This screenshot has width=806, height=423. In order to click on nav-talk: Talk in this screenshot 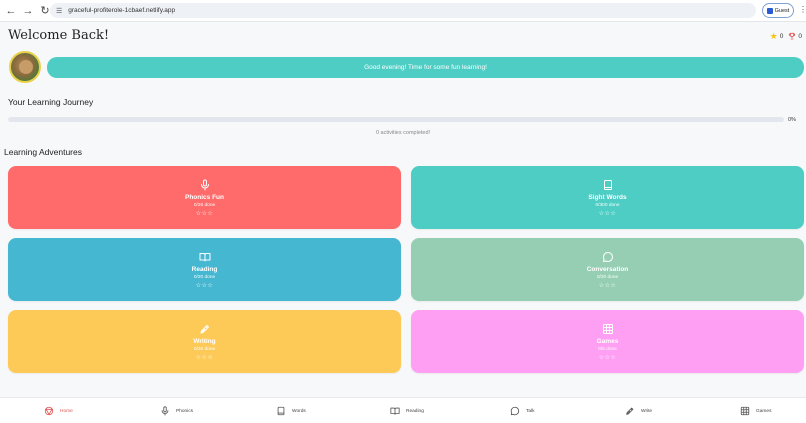, I will do `click(522, 411)`.